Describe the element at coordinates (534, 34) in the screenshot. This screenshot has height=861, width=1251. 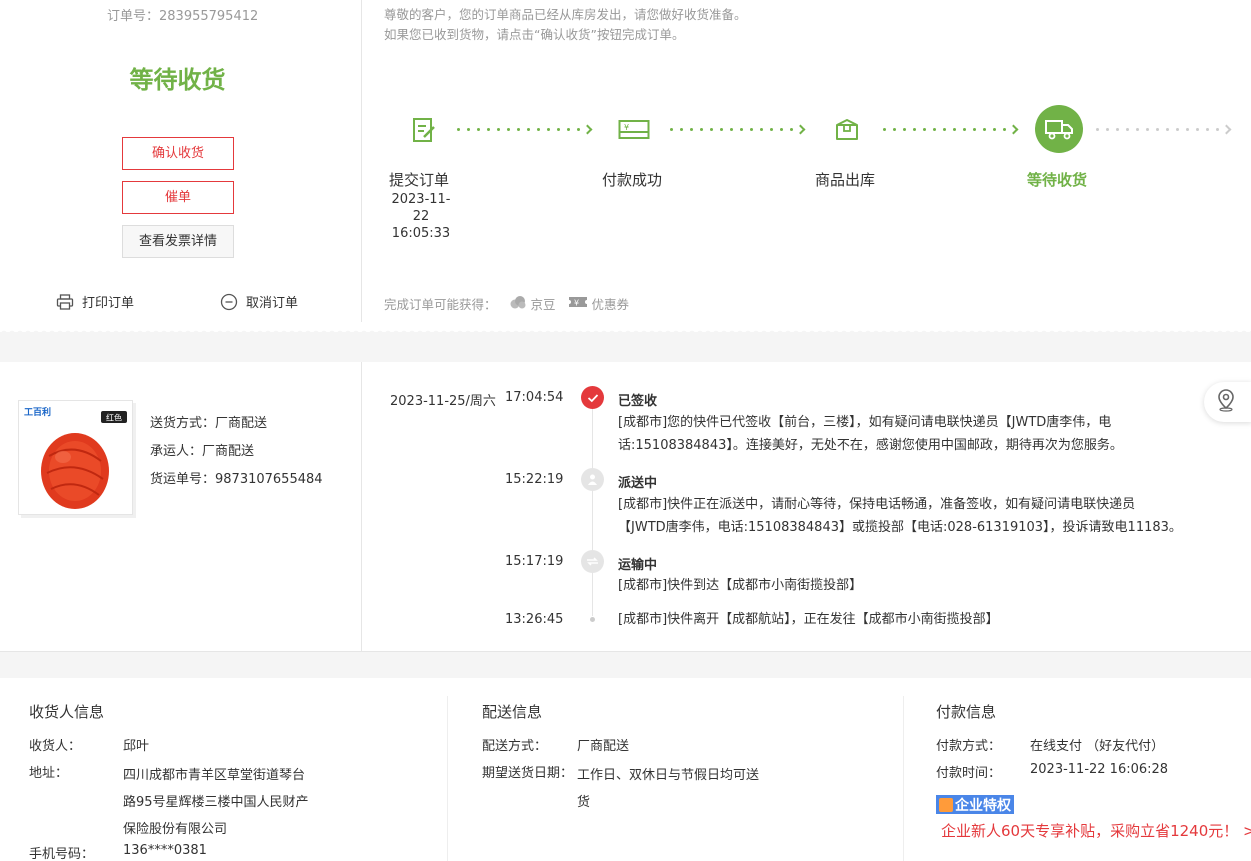
I see `notice-line-2: 如果您已收到货物，请点击“确认收货”按钮完成订单。` at that location.